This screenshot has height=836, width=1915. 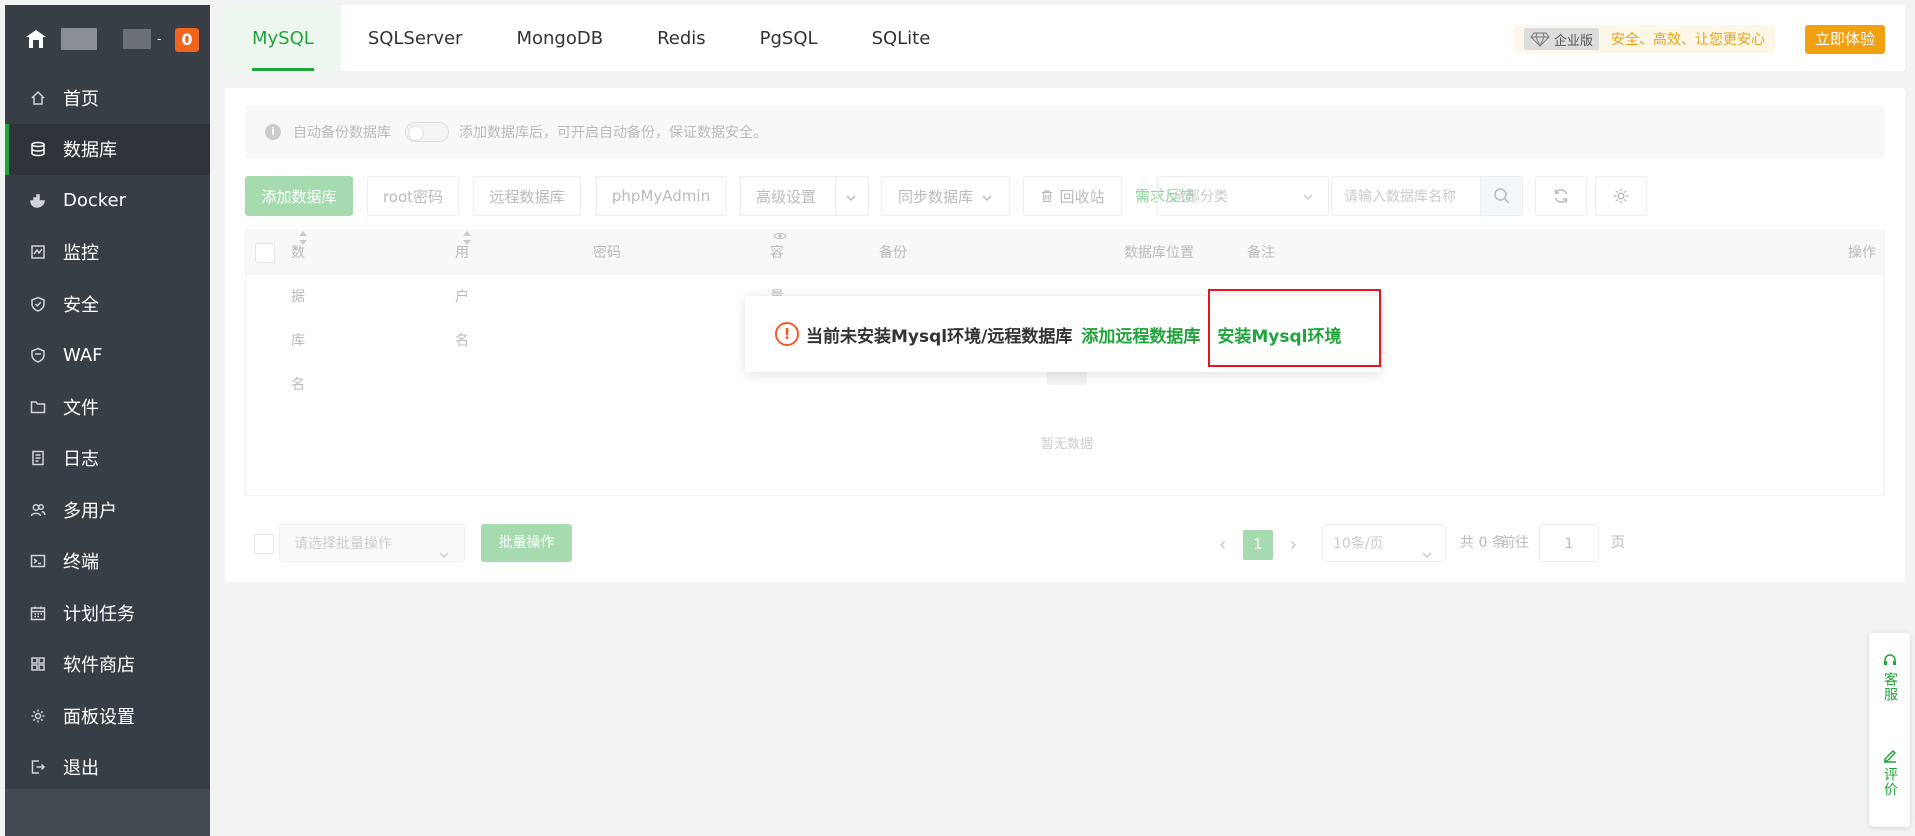 I want to click on sidebar-item-label: 退出, so click(x=81, y=769).